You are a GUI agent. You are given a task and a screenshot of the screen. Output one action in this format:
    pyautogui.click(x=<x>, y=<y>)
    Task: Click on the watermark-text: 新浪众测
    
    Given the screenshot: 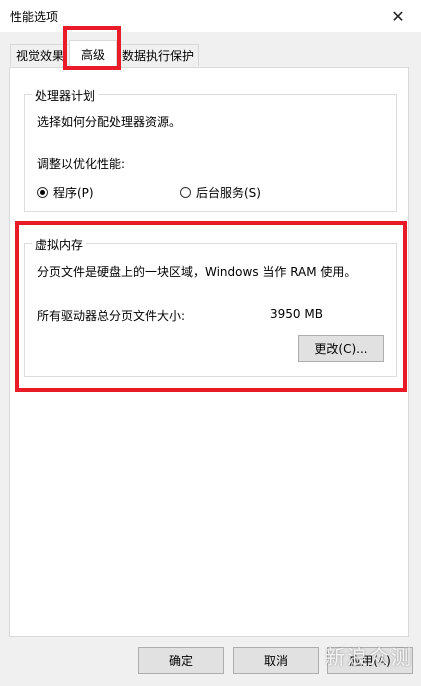 What is the action you would take?
    pyautogui.click(x=369, y=657)
    